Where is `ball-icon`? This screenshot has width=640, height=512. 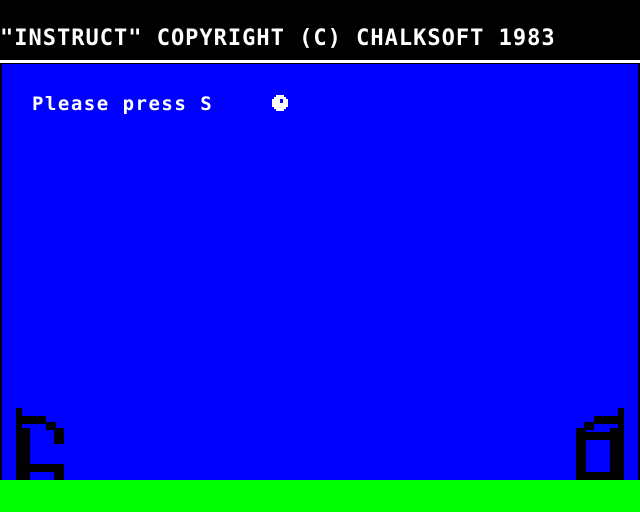 ball-icon is located at coordinates (280, 103).